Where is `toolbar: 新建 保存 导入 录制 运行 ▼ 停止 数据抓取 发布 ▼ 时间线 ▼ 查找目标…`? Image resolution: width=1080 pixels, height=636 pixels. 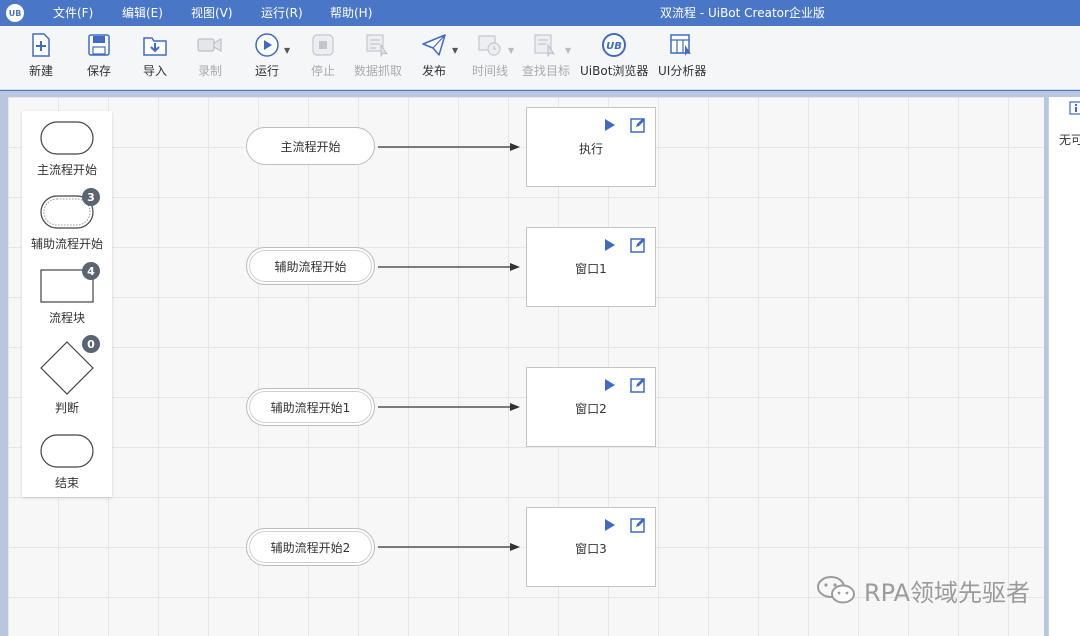 toolbar: 新建 保存 导入 录制 运行 ▼ 停止 数据抓取 发布 ▼ 时间线 ▼ 查找目标… is located at coordinates (540, 58).